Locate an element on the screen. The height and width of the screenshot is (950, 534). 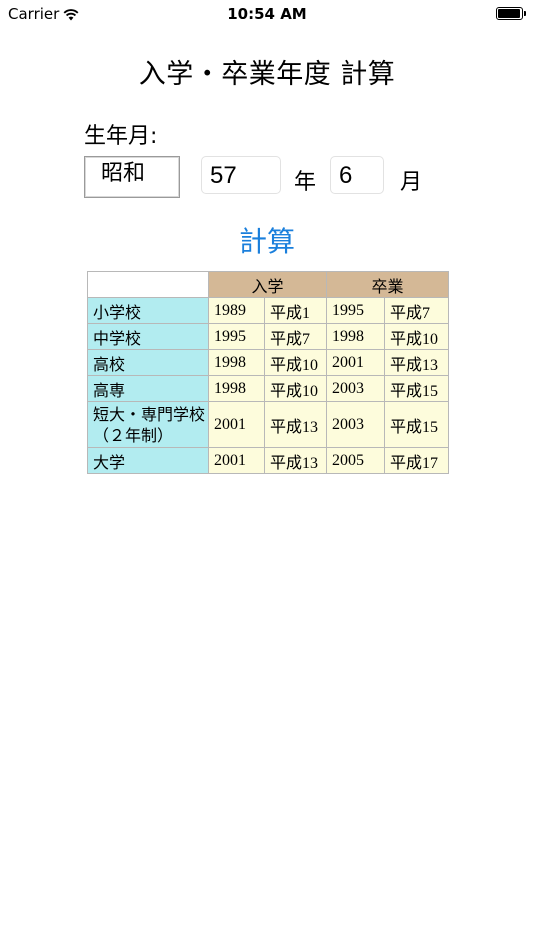
month-input: 6 is located at coordinates (357, 175).